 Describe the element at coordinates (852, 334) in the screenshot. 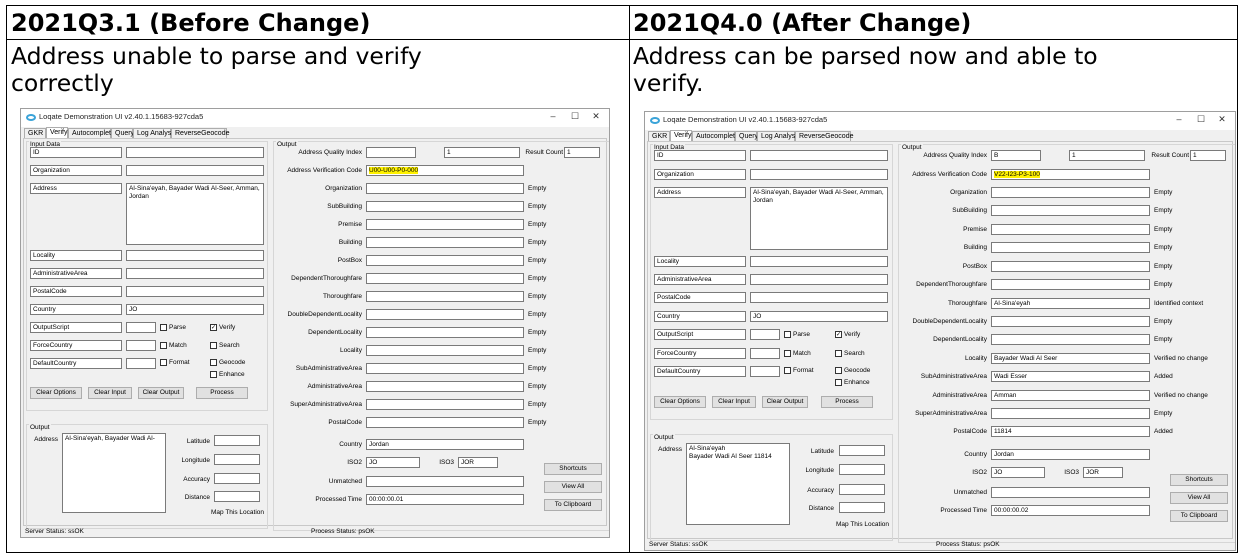

I see `option-label: Verify` at that location.